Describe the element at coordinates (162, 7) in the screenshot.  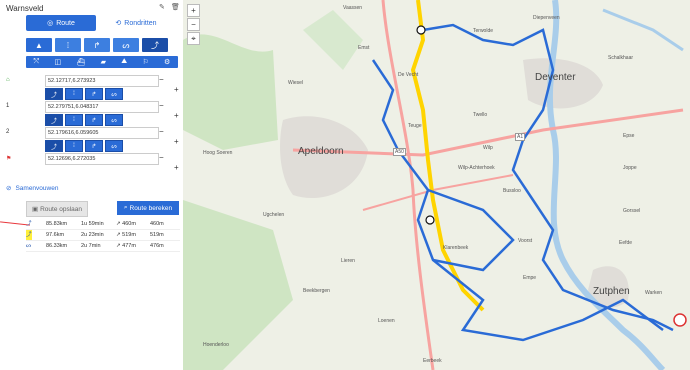
I see `pencil-icon: ✎` at that location.